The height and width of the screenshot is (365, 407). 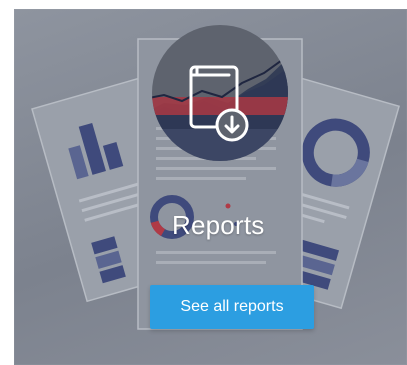 What do you see at coordinates (232, 307) in the screenshot?
I see `see-all-reports-button: See all reports` at bounding box center [232, 307].